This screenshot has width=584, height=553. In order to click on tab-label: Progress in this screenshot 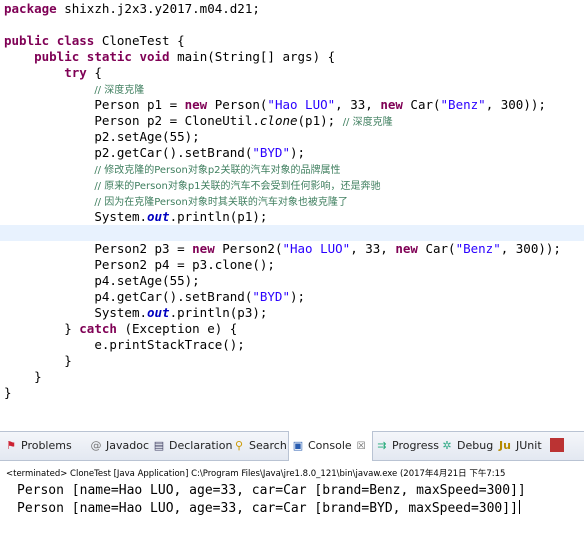, I will do `click(415, 445)`.